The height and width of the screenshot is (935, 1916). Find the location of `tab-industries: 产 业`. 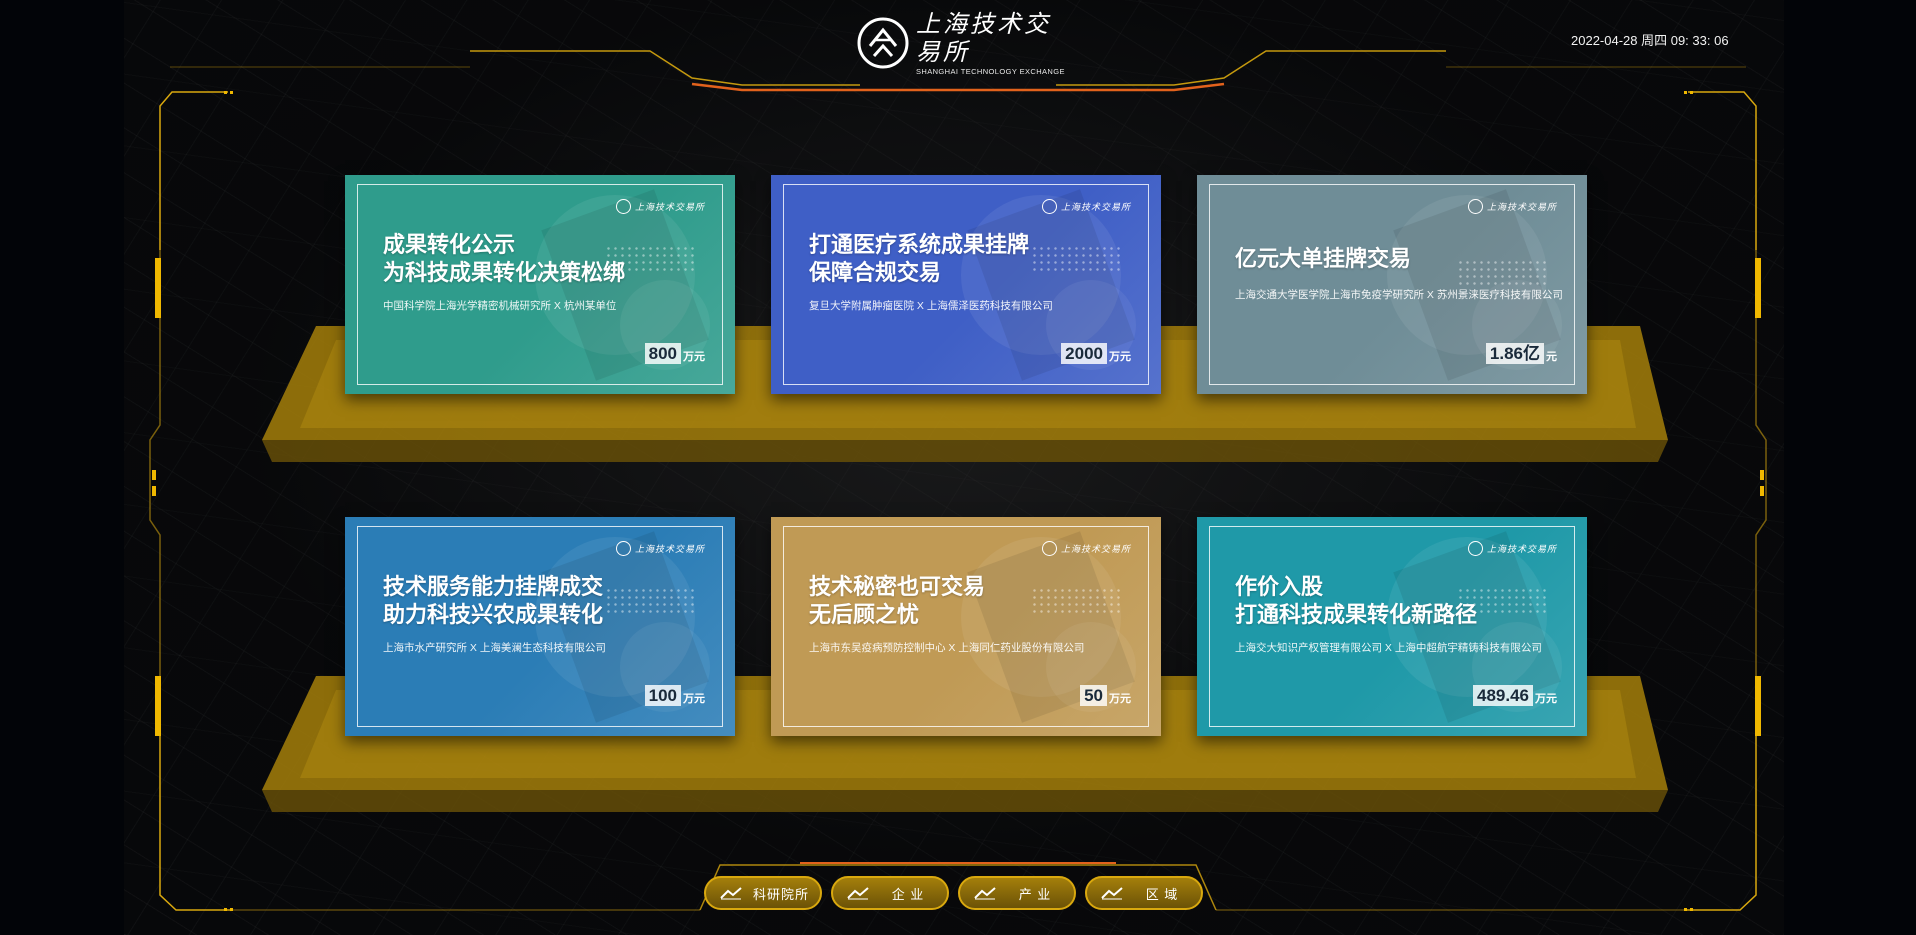

tab-industries: 产 业 is located at coordinates (1017, 893).